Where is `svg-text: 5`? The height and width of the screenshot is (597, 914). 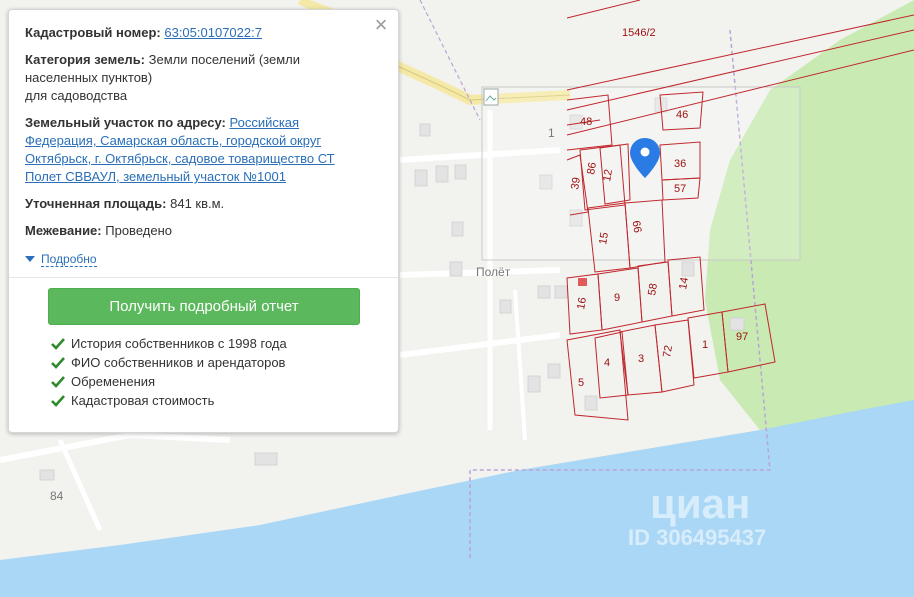
svg-text: 5 is located at coordinates (581, 383).